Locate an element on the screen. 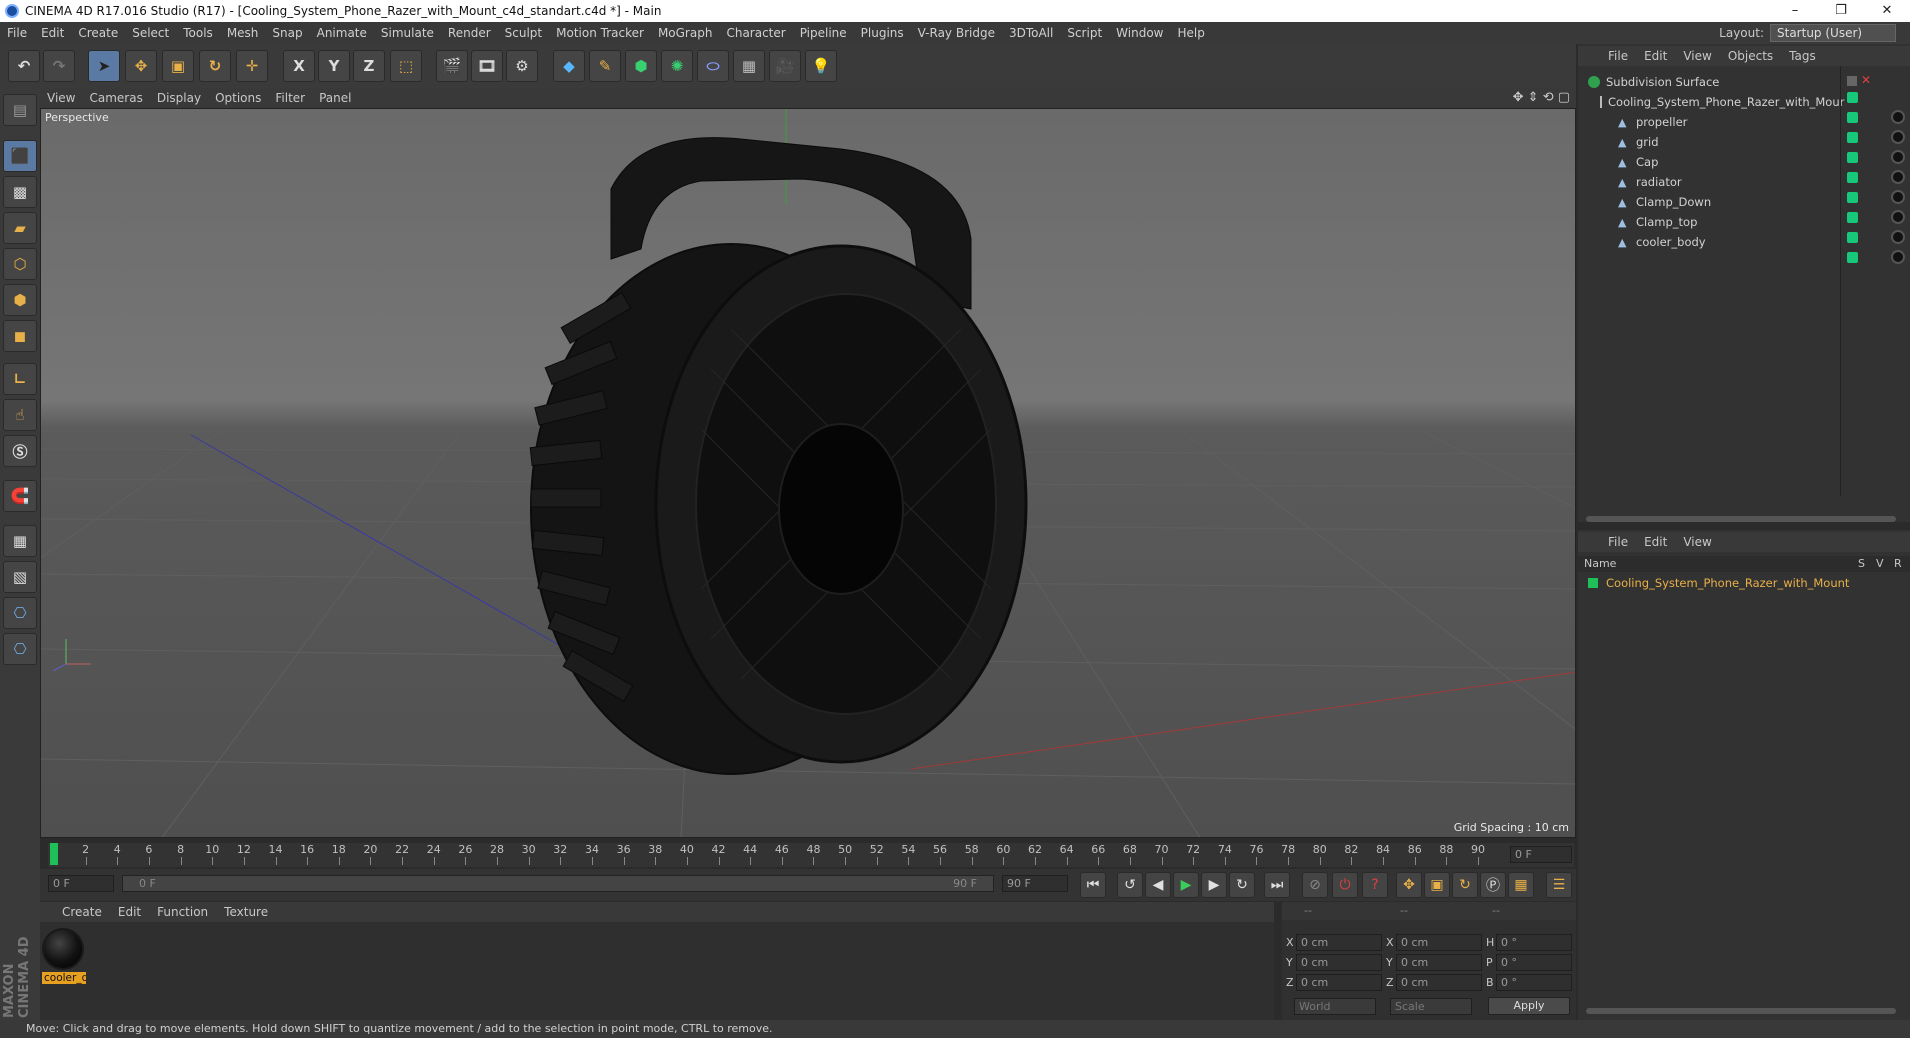  menu-window: Window is located at coordinates (1139, 33).